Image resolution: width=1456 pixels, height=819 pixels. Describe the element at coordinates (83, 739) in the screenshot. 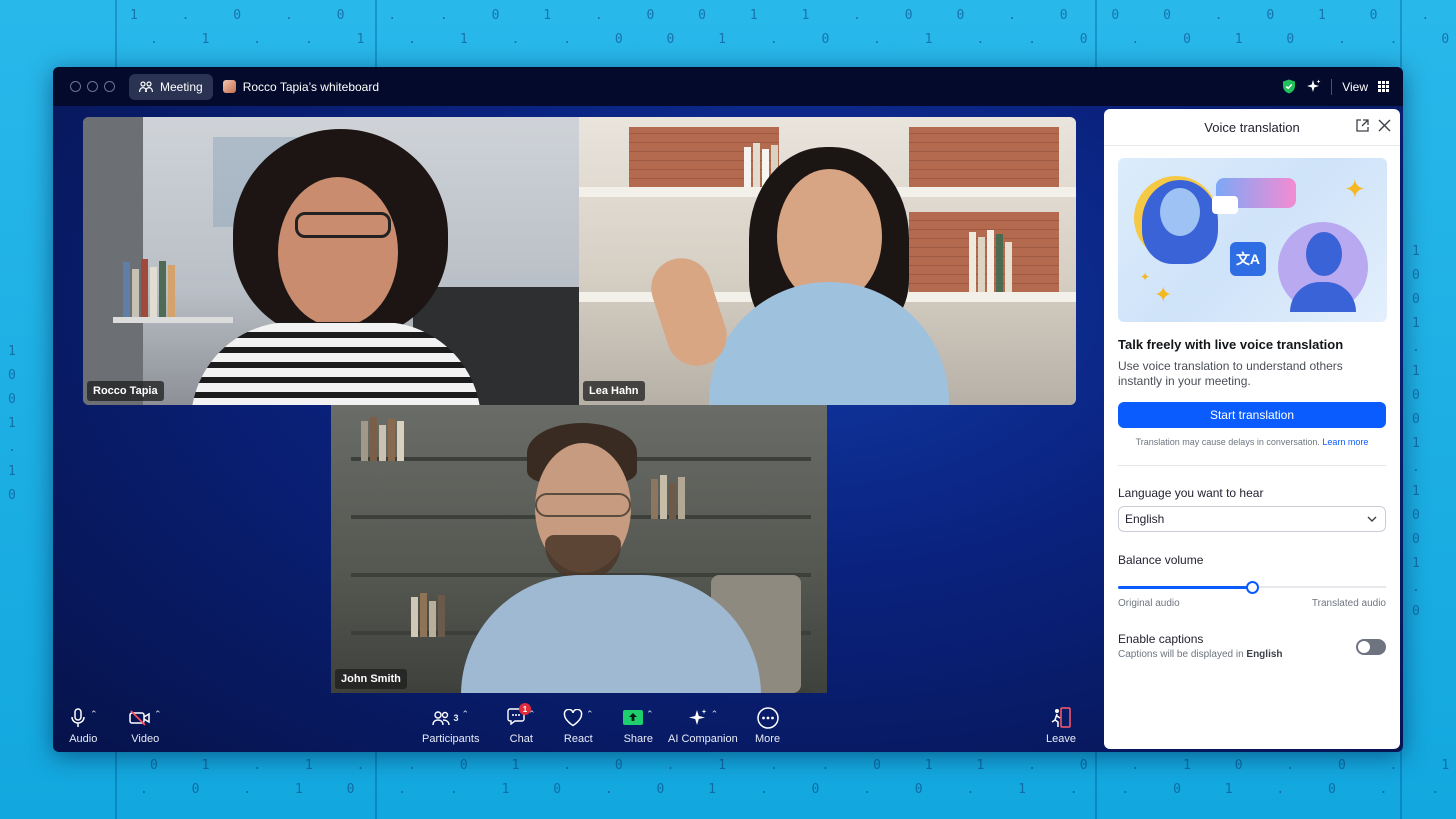

I see `audio-label: Audio` at that location.